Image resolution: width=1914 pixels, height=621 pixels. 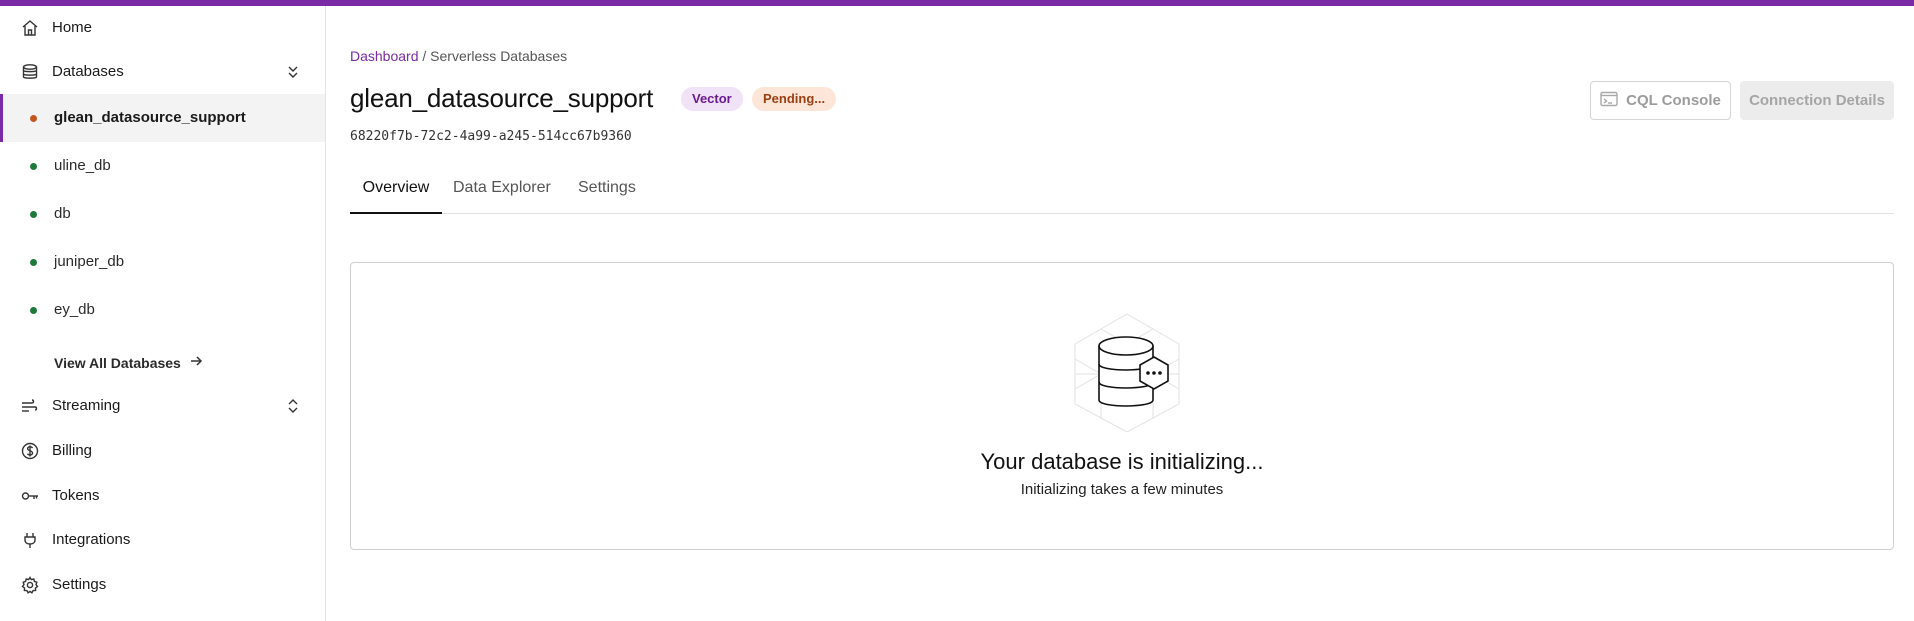 I want to click on chevron-collapse-icon, so click(x=293, y=72).